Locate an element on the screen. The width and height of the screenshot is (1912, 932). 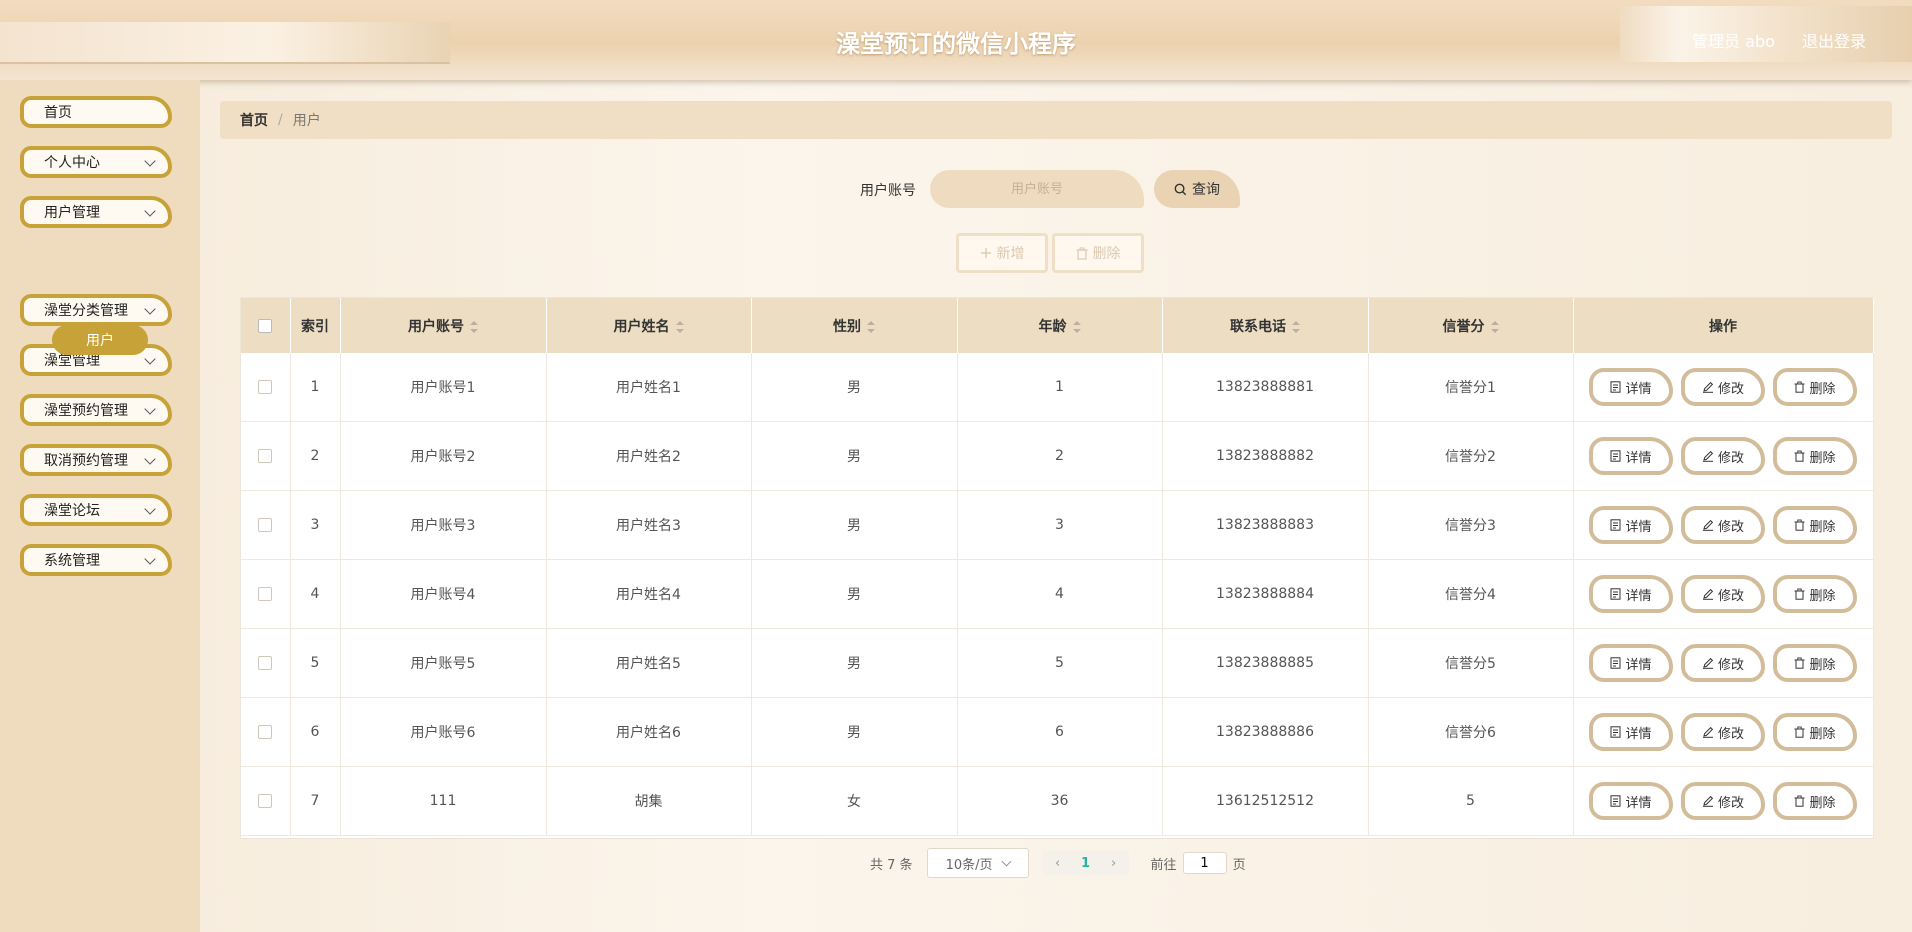
header-age: 年龄 is located at coordinates (1060, 325).